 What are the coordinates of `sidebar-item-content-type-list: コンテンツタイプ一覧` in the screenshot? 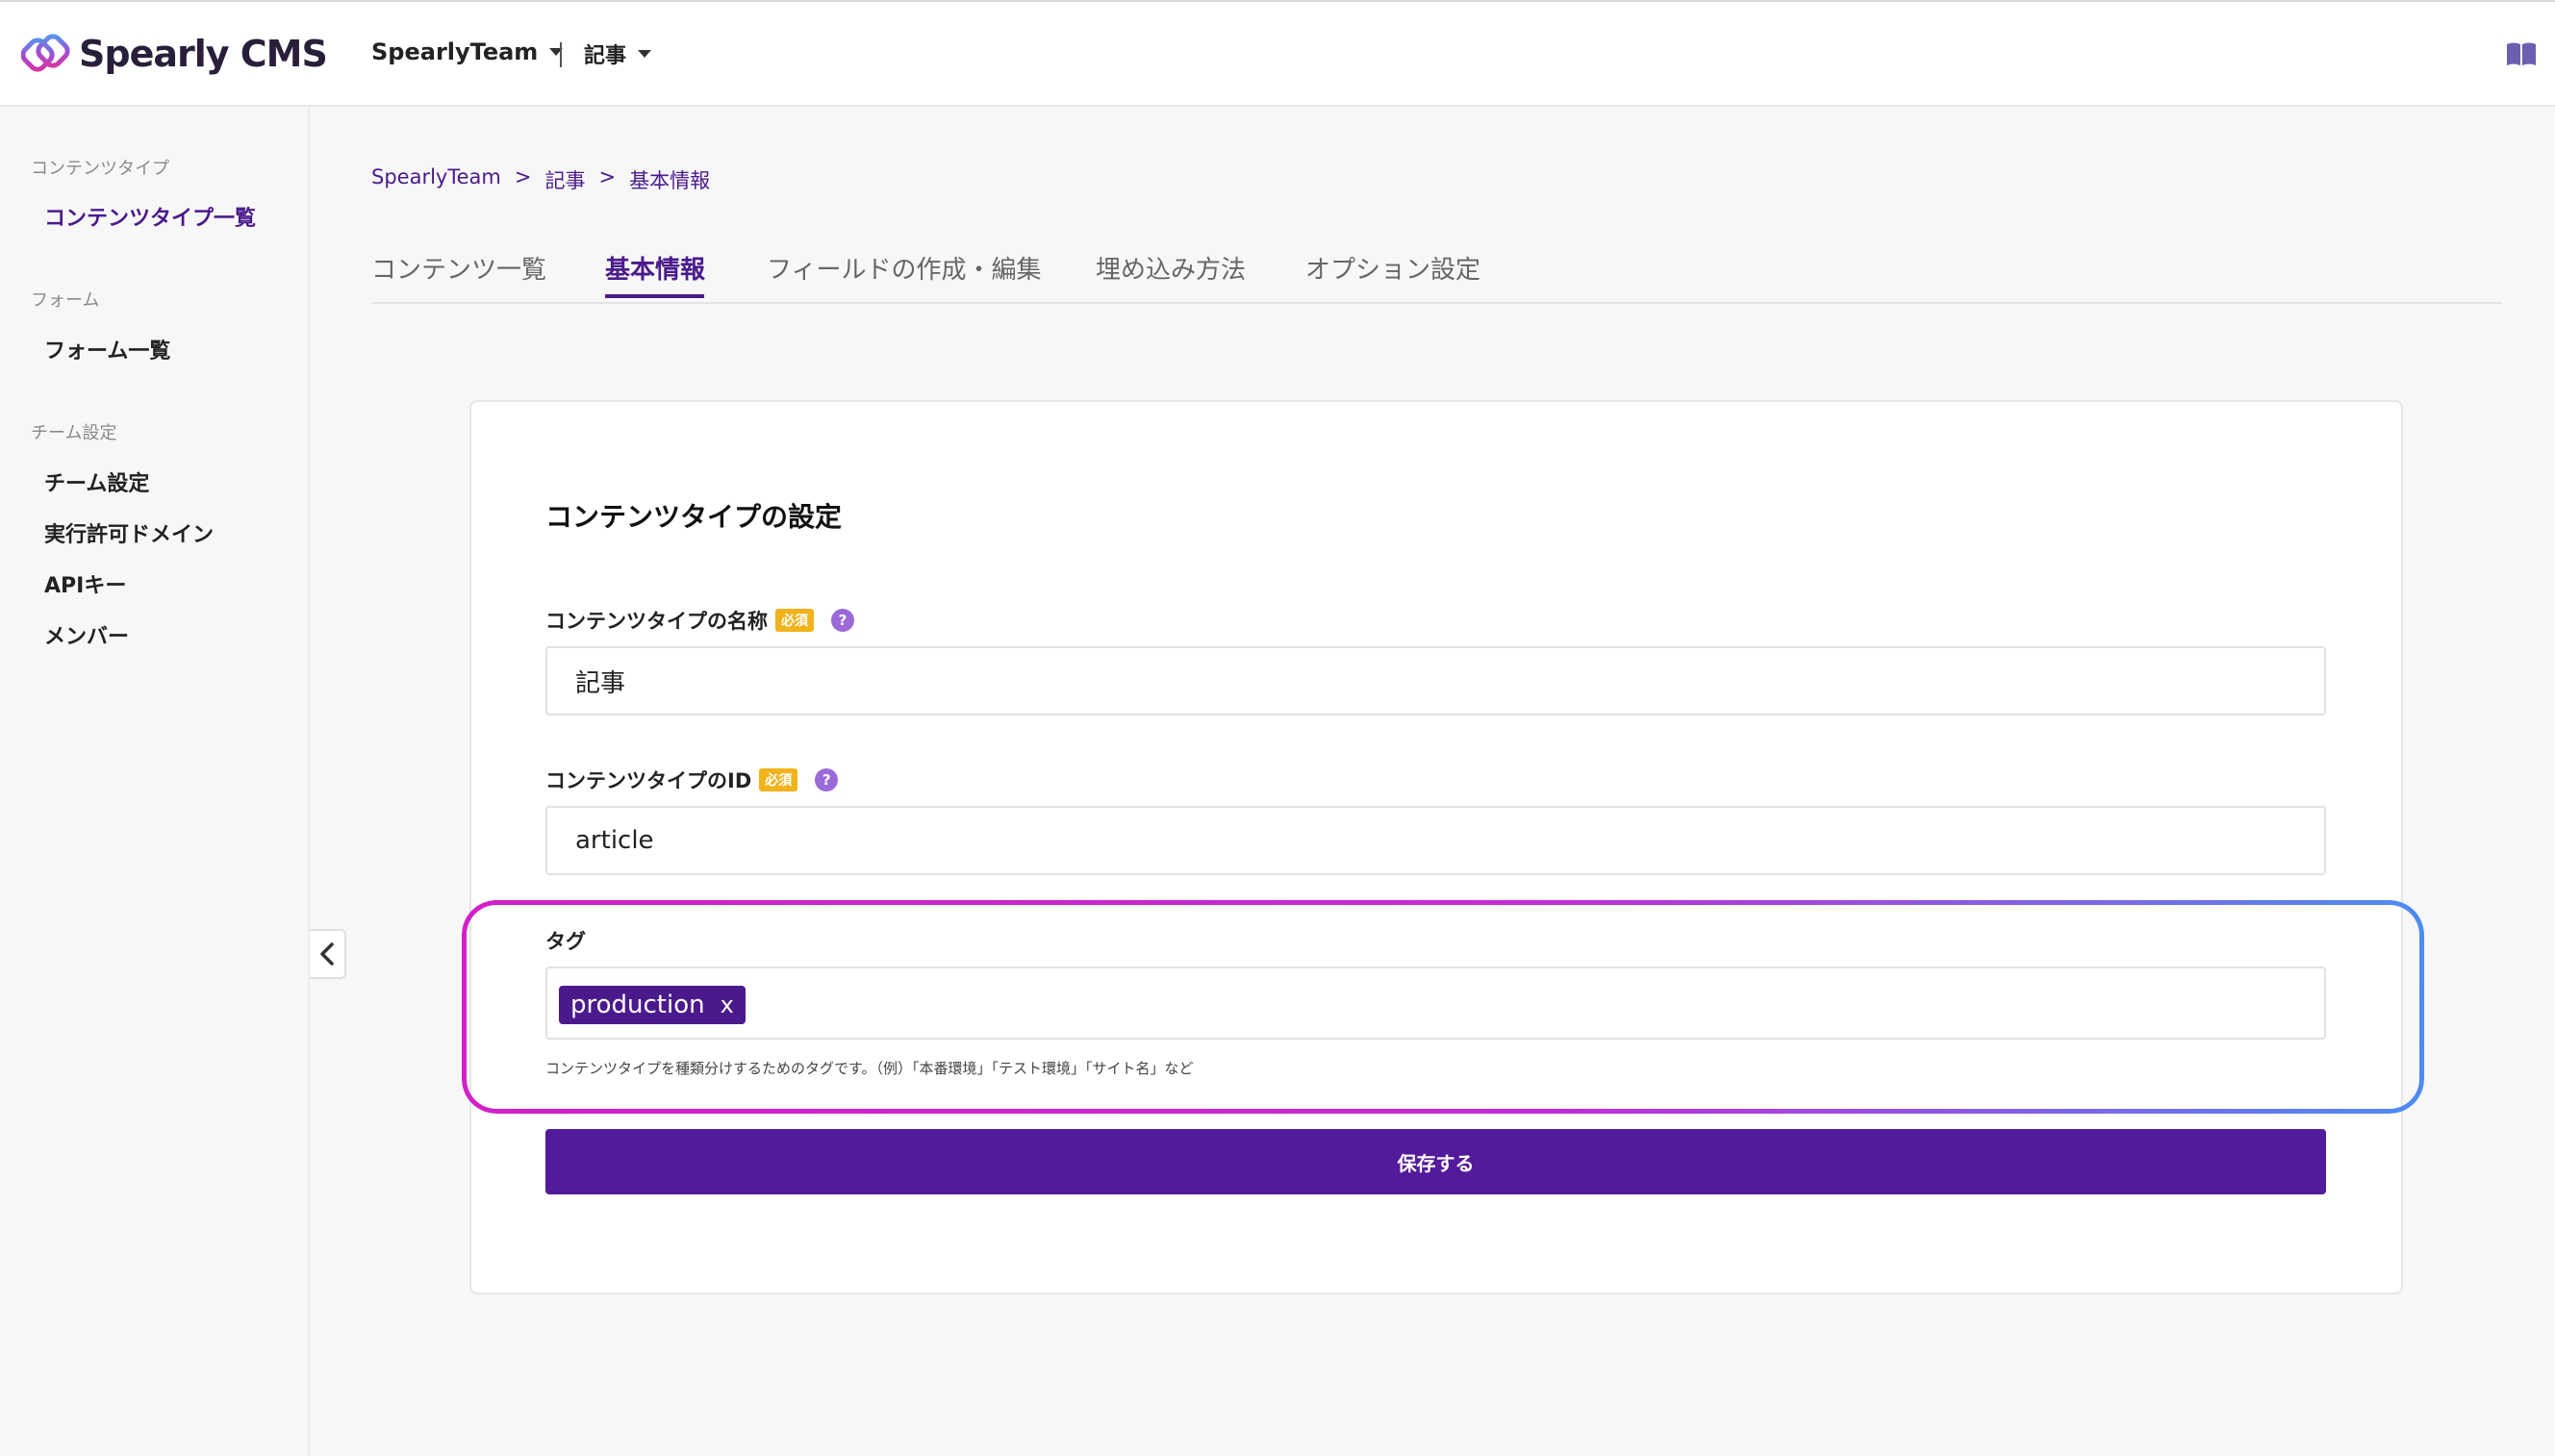 It's located at (150, 216).